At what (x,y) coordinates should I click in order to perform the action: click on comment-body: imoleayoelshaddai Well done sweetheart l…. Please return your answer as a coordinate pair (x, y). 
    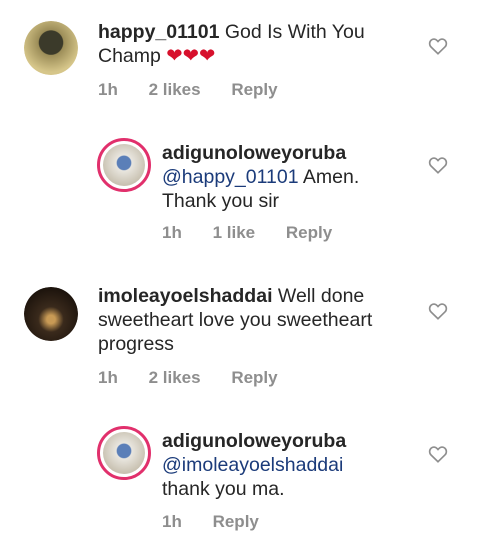
    Looking at the image, I should click on (253, 320).